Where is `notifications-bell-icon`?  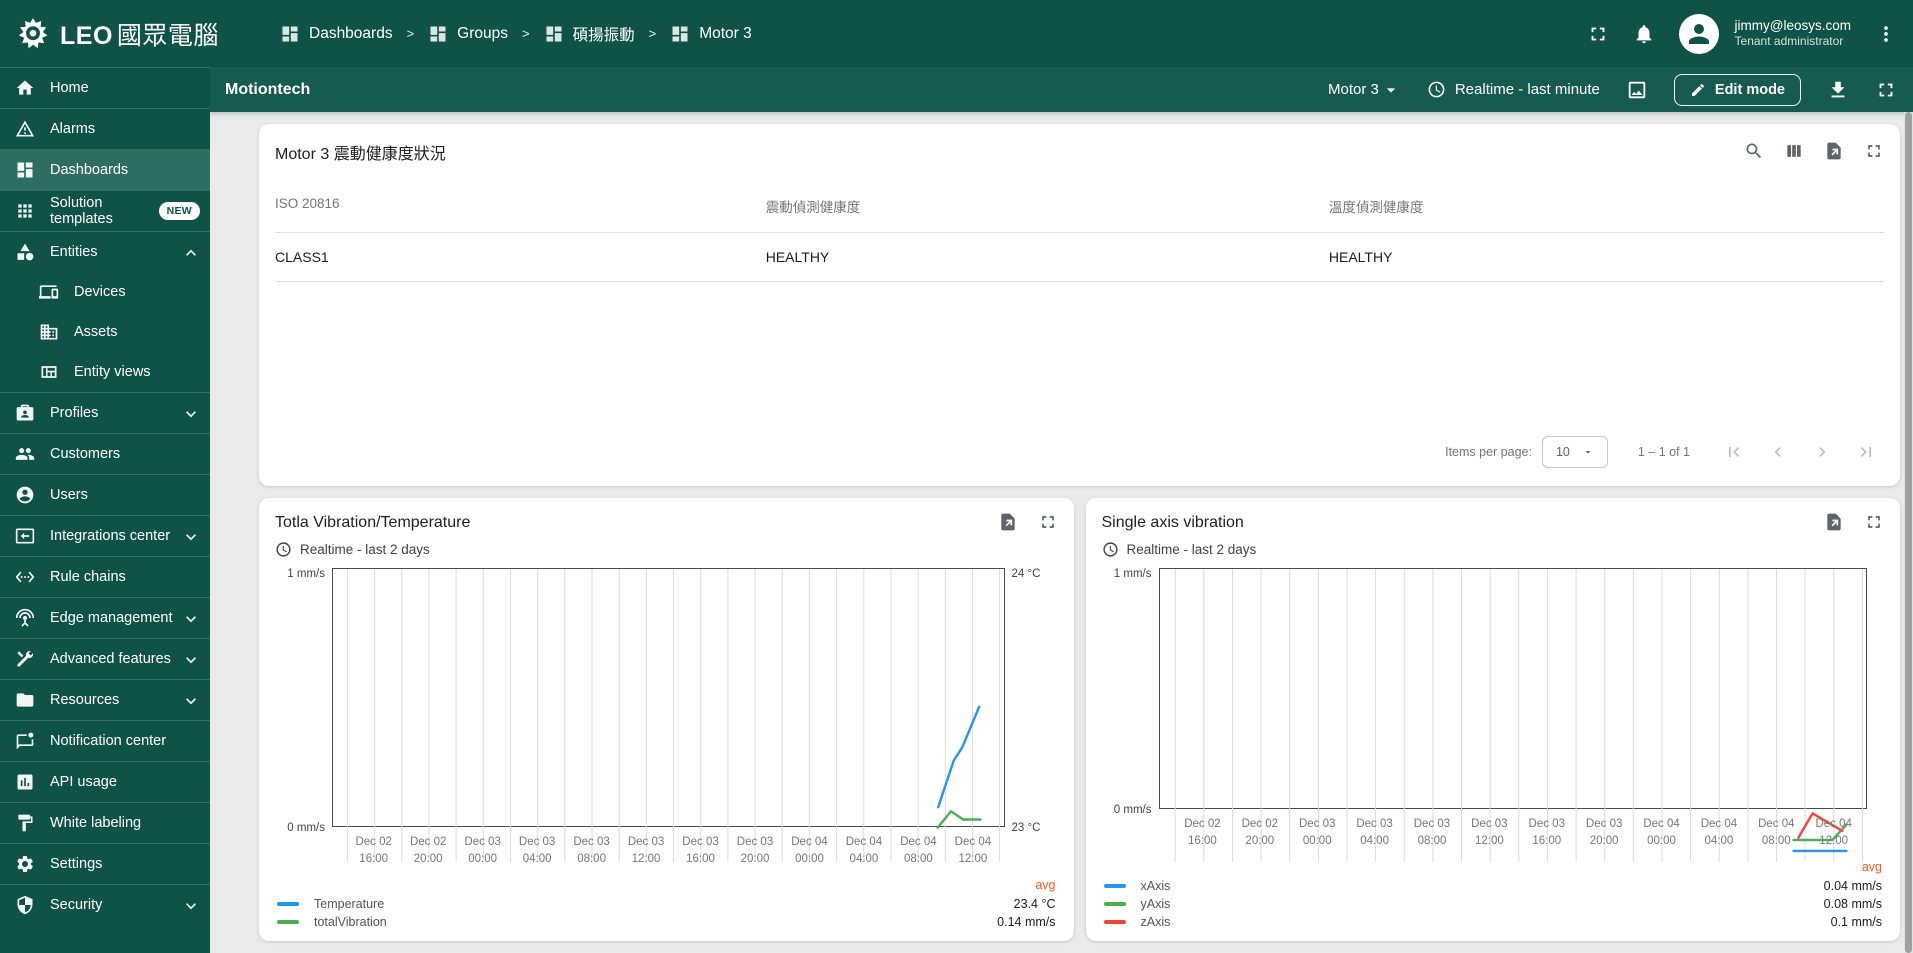
notifications-bell-icon is located at coordinates (1644, 34).